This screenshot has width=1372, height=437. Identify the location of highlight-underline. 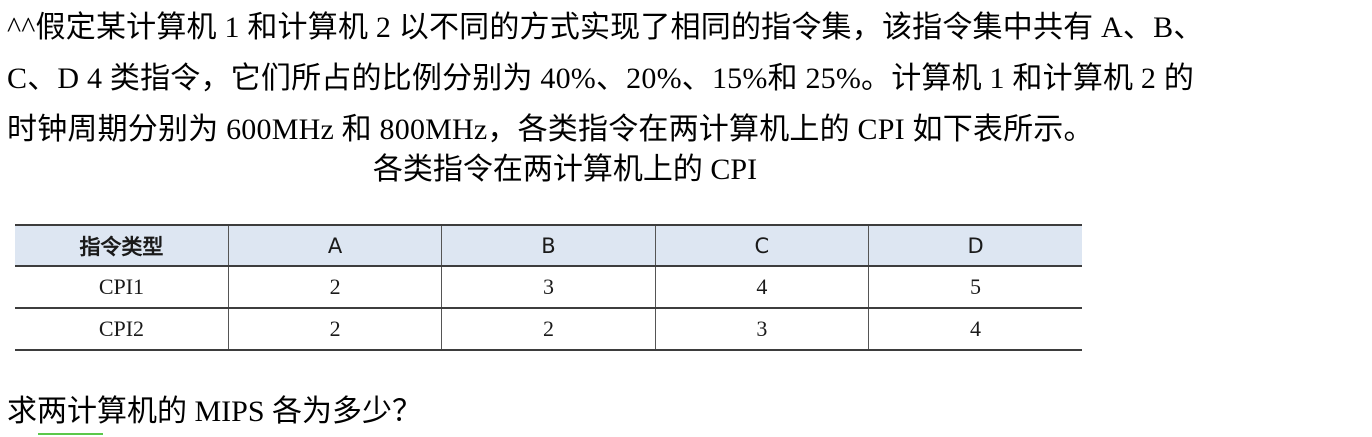
(70, 434).